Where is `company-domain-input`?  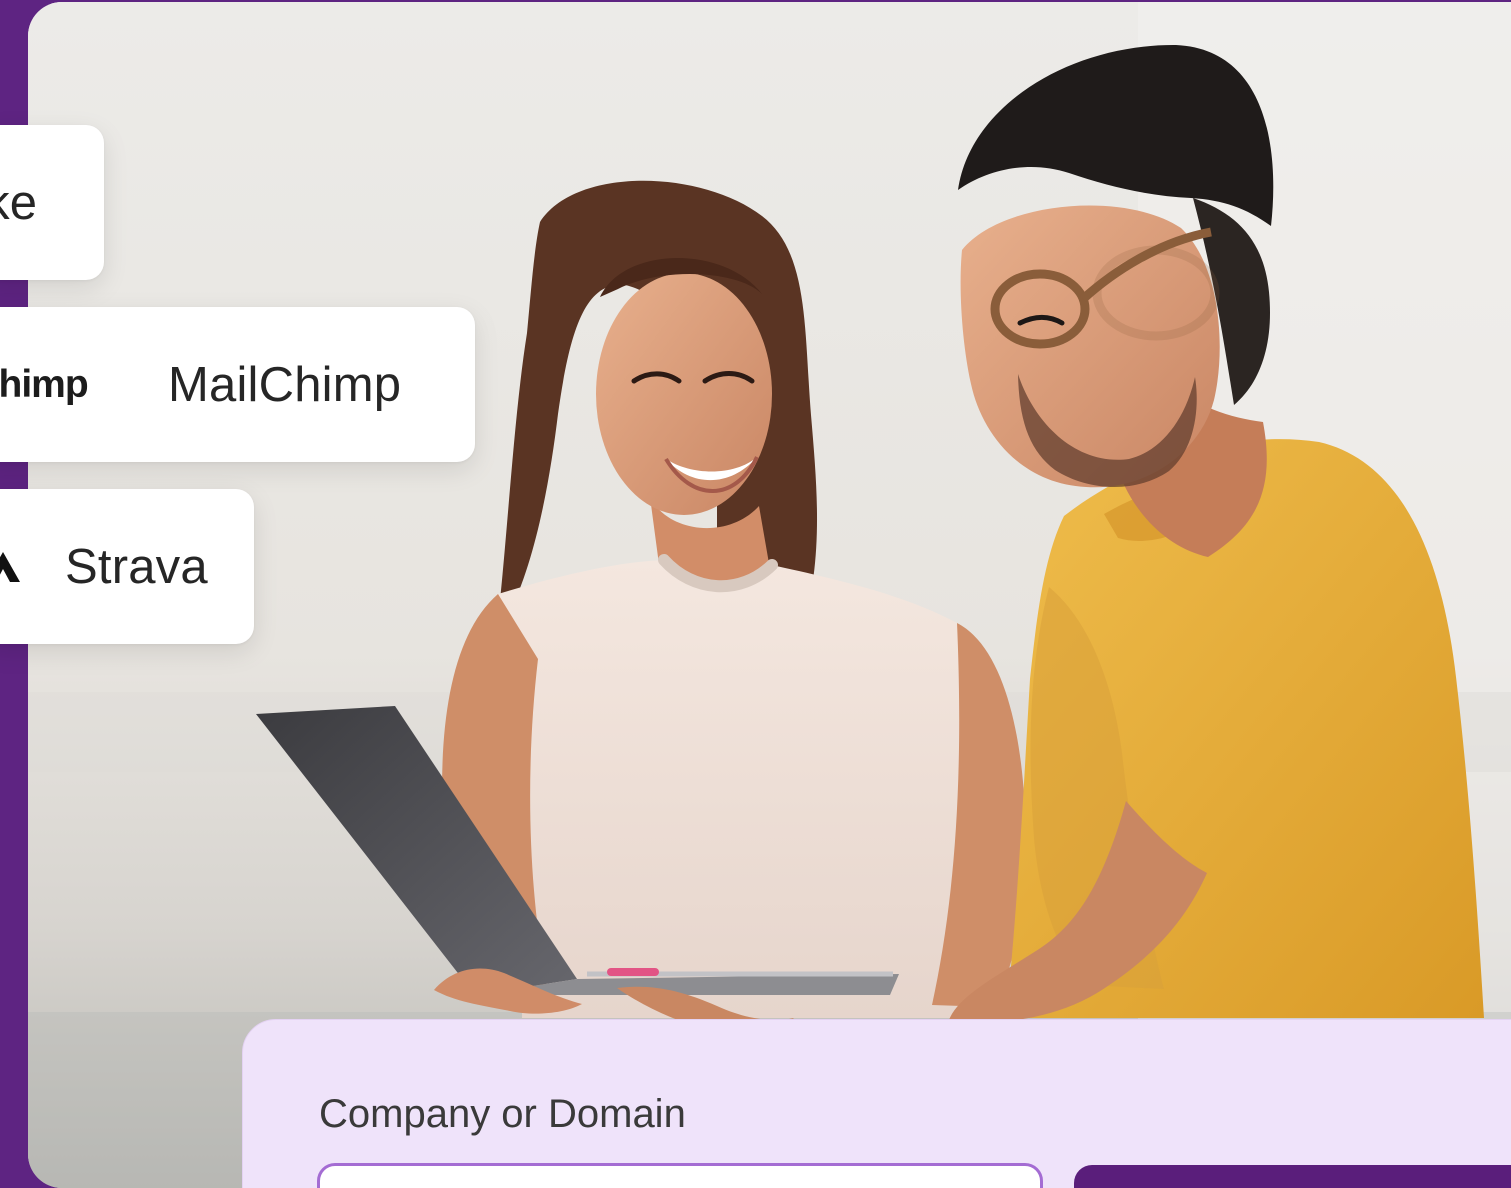
company-domain-input is located at coordinates (680, 1175).